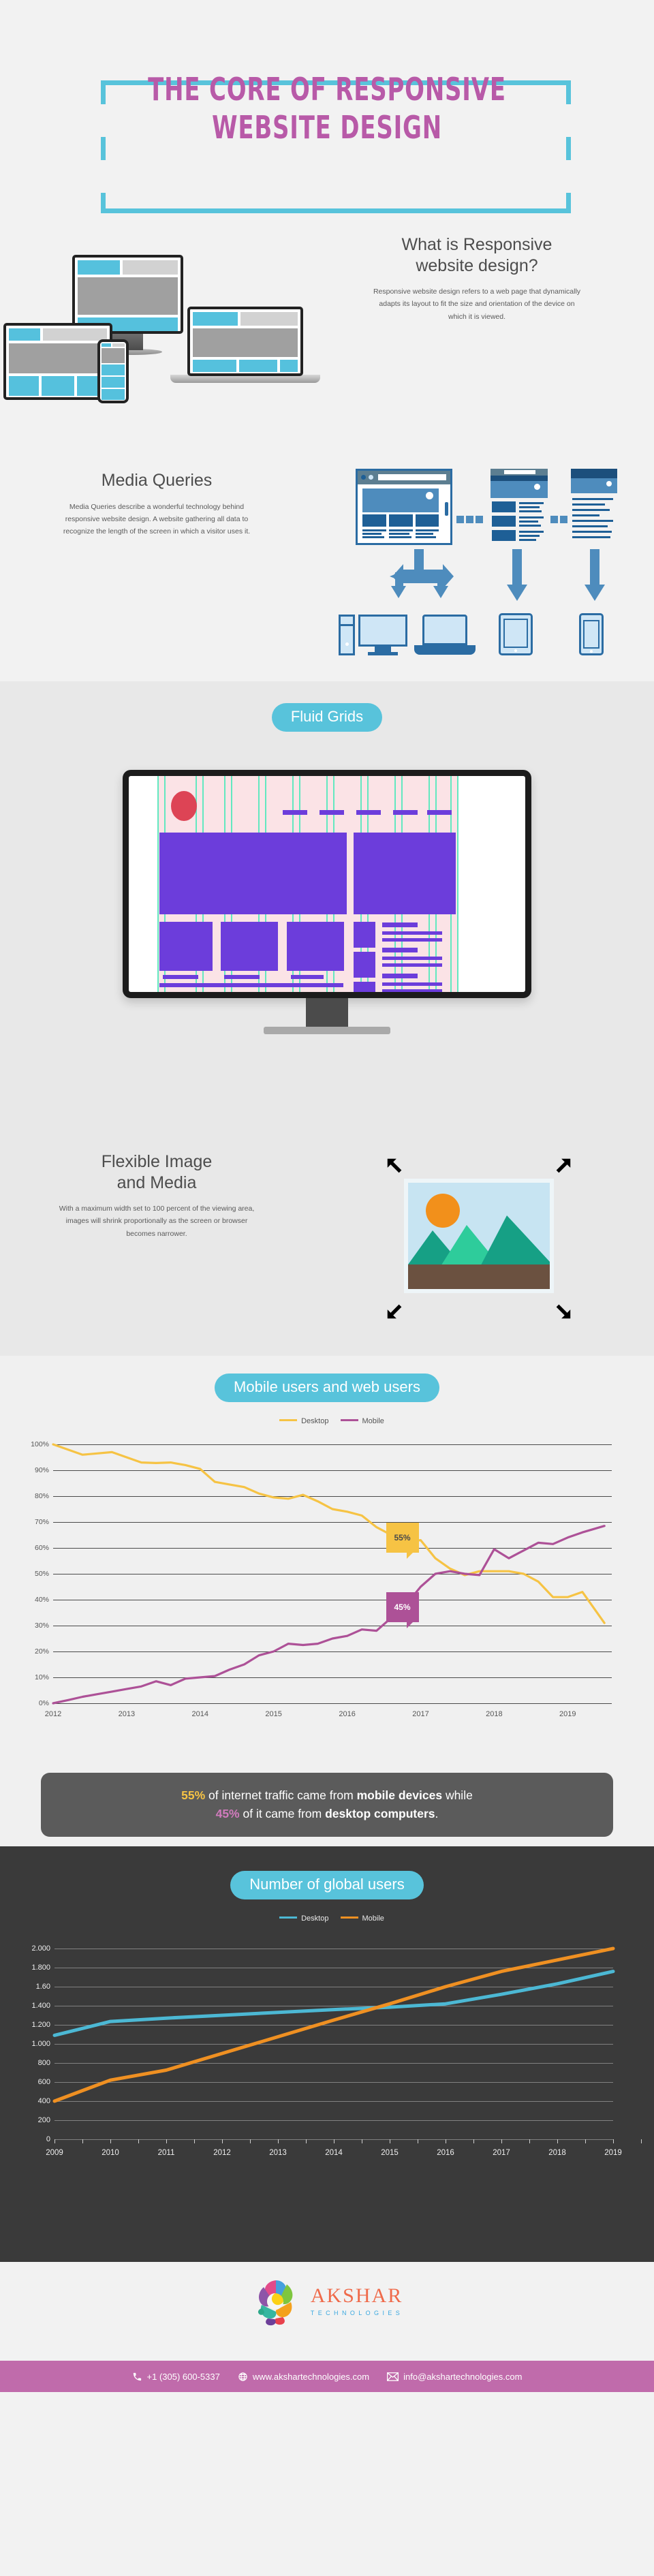 Image resolution: width=654 pixels, height=2576 pixels. Describe the element at coordinates (304, 2377) in the screenshot. I see `contact-website: www.akshartechnologies.com` at that location.